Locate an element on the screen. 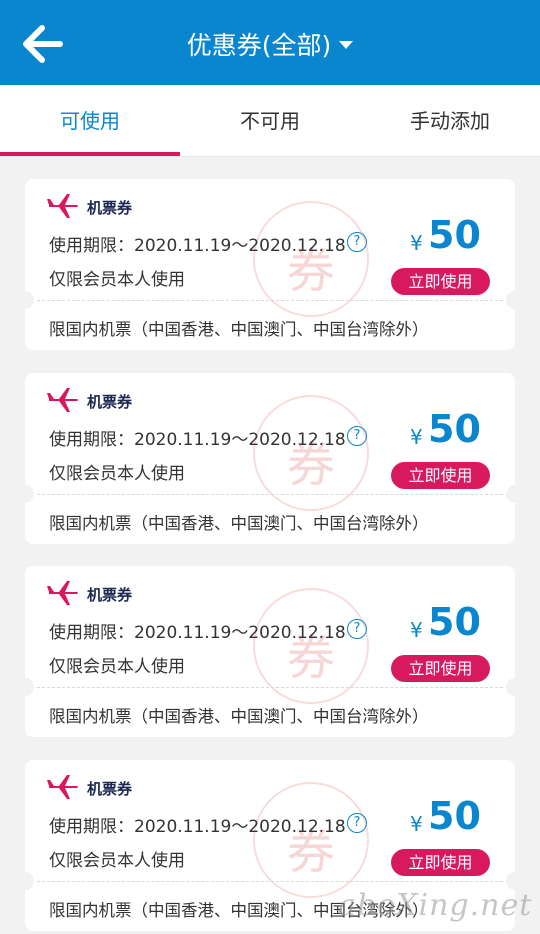 This screenshot has height=934, width=540. watermark: aboXing.net is located at coordinates (435, 905).